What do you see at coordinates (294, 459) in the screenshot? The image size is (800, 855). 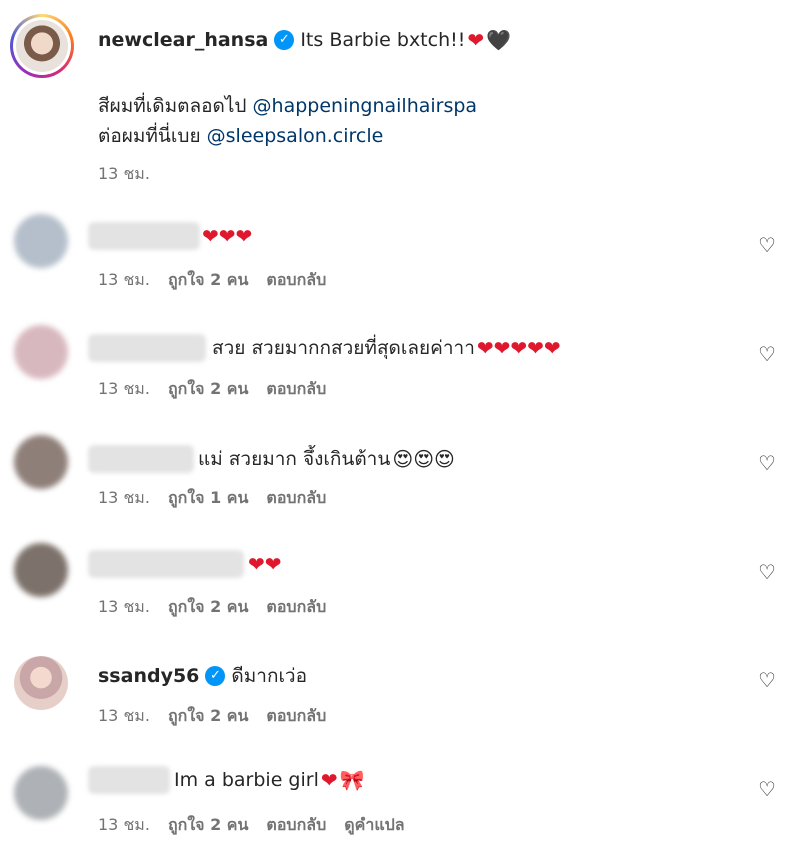 I see `comment-text: แม่ สวยมาก จึ้งเกินต้าน` at bounding box center [294, 459].